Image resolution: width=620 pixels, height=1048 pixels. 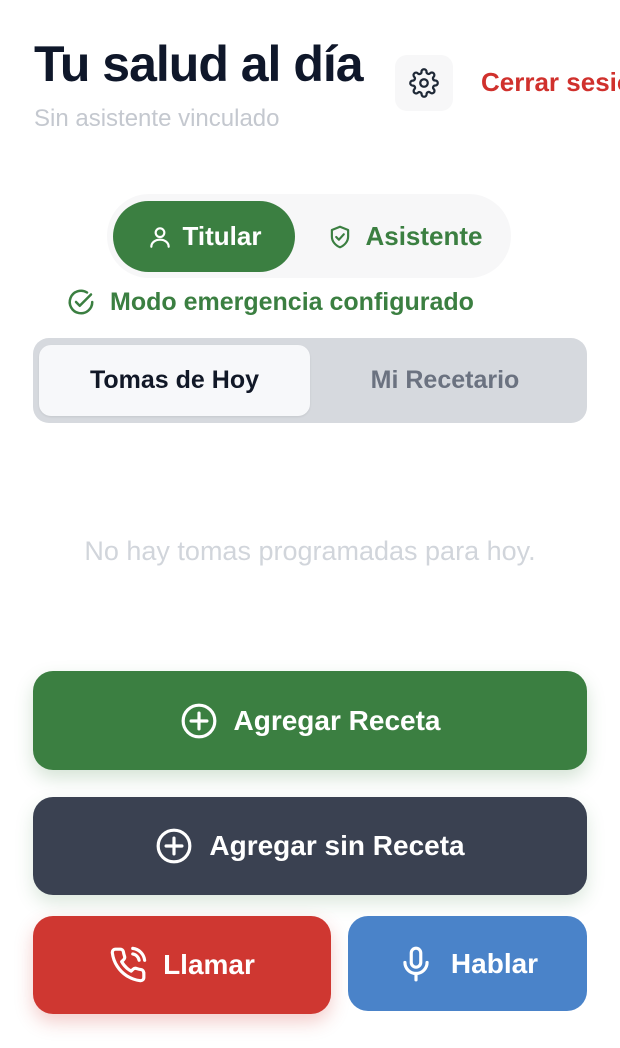 I want to click on shield-check-icon, so click(x=340, y=237).